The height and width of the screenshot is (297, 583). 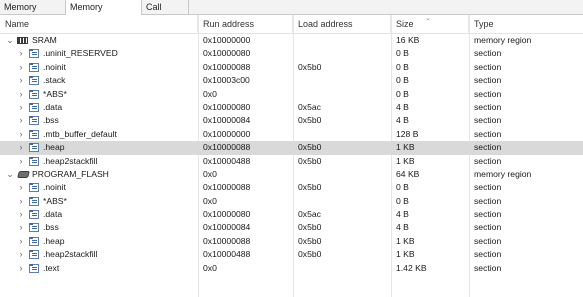 What do you see at coordinates (408, 40) in the screenshot?
I see `row-size: 16 KB` at bounding box center [408, 40].